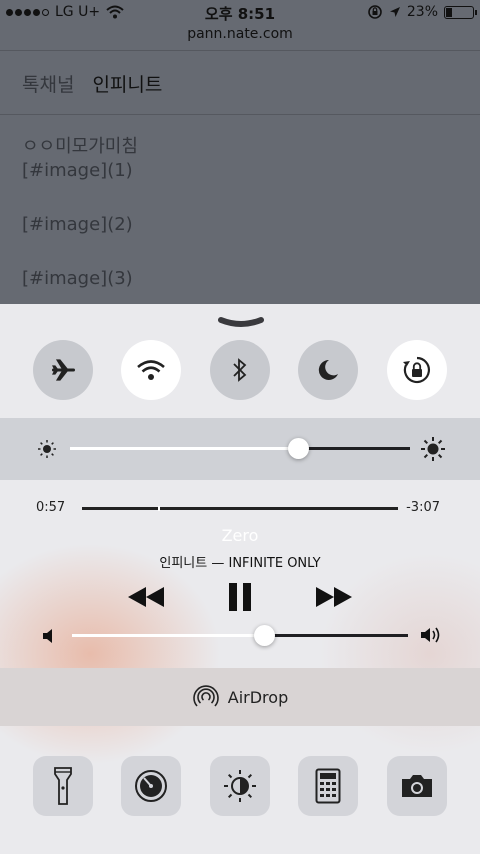  I want to click on night-shift-icon, so click(240, 786).